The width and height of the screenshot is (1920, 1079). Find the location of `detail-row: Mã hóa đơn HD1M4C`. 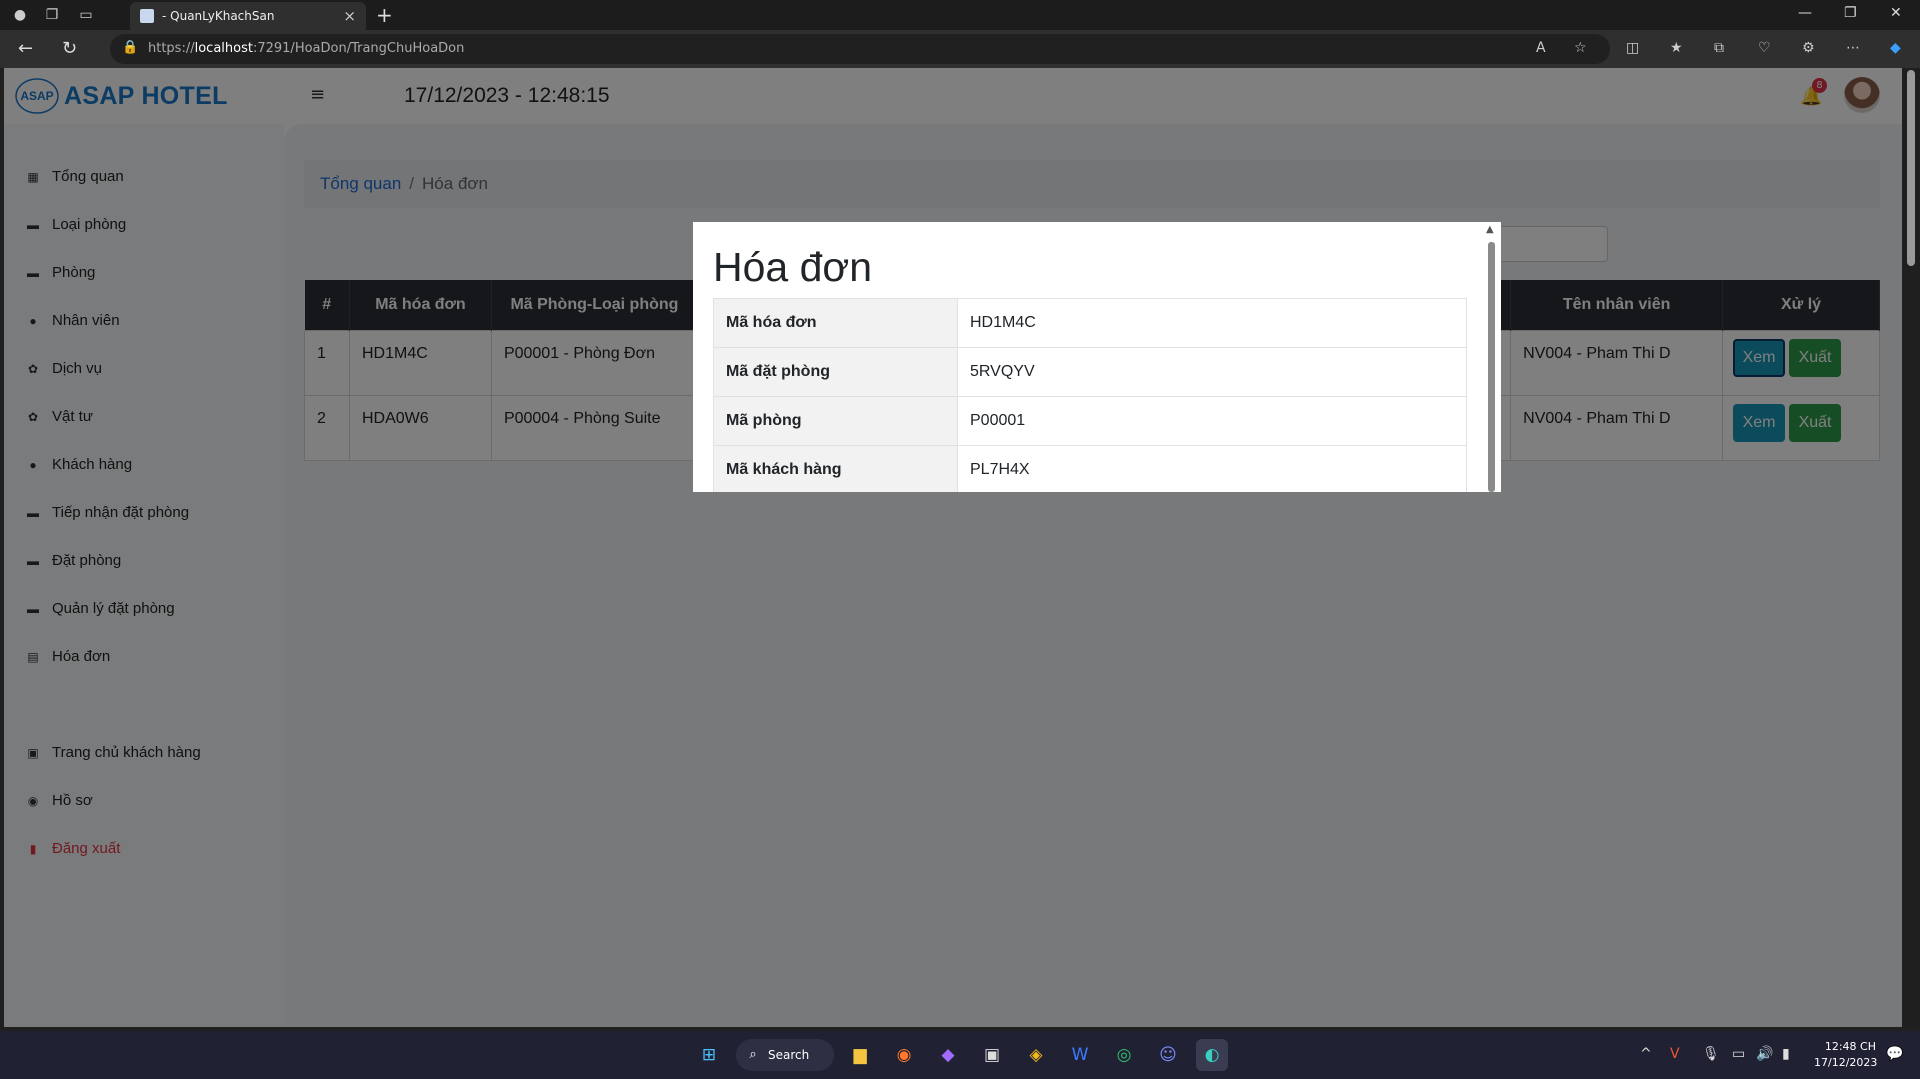

detail-row: Mã hóa đơn HD1M4C is located at coordinates (1090, 323).